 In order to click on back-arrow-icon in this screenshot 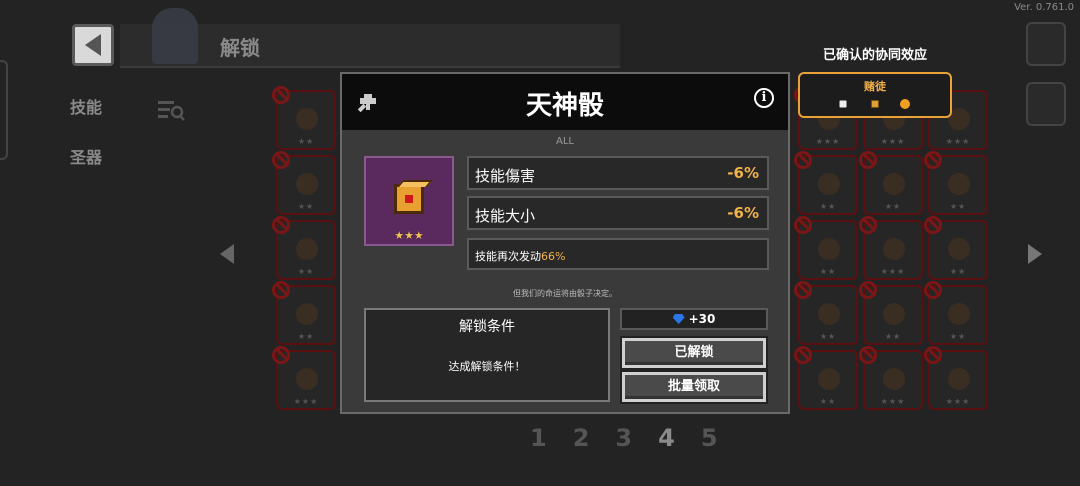, I will do `click(93, 45)`.